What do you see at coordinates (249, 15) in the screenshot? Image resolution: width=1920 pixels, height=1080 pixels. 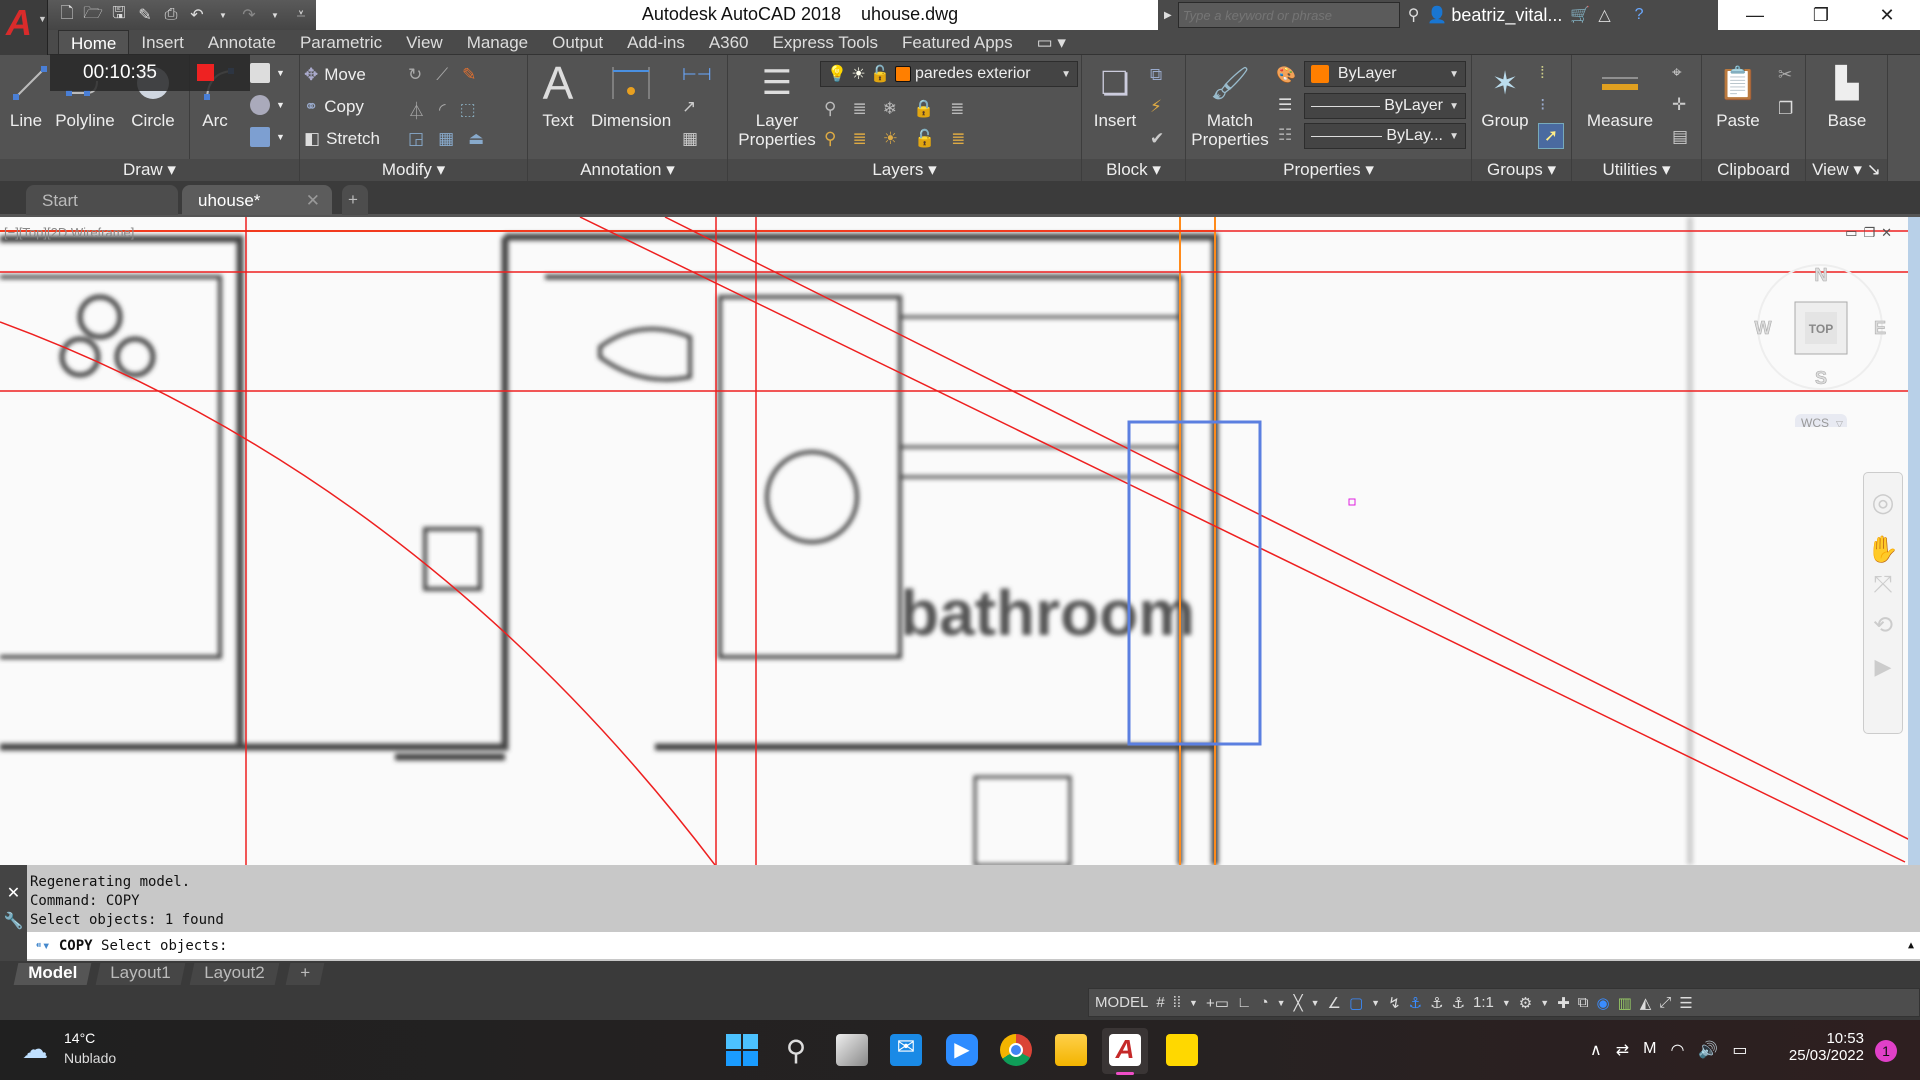 I see `redo-icon: ↷` at bounding box center [249, 15].